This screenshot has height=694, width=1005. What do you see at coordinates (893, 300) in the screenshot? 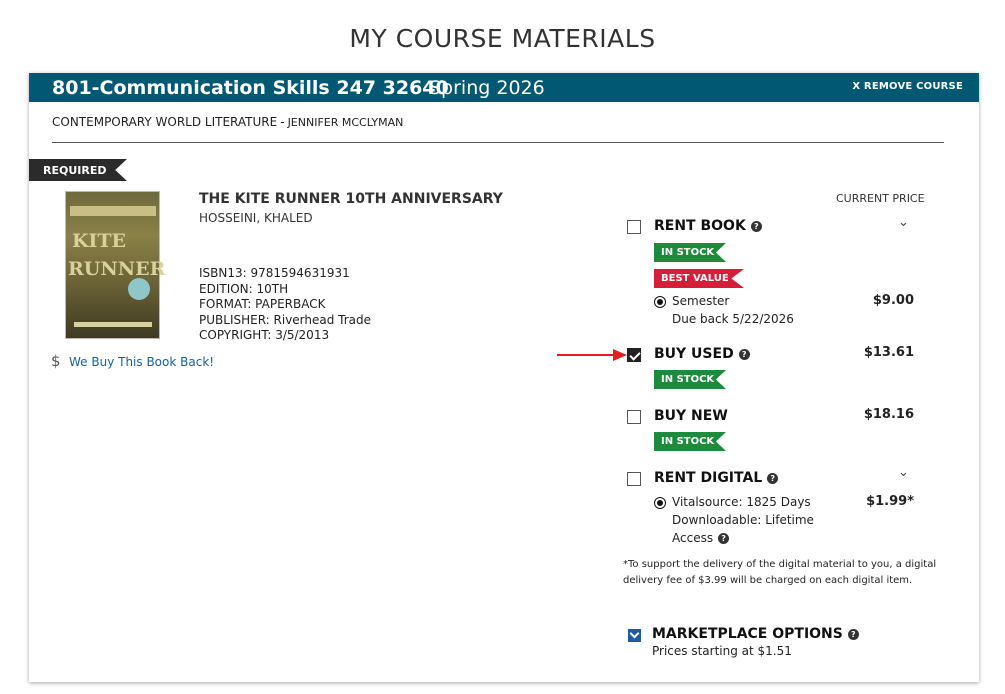
I see `rent-book-price: $9.00` at bounding box center [893, 300].